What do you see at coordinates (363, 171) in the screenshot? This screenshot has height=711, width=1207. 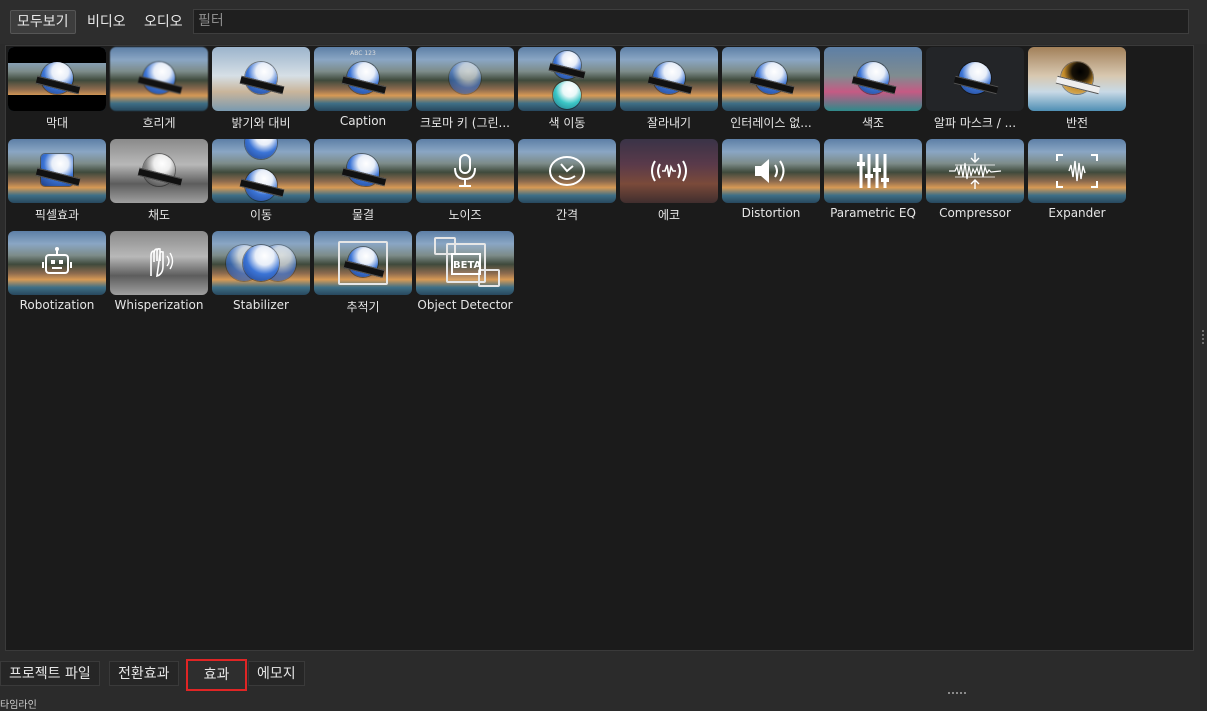 I see `wave-logo-icon` at bounding box center [363, 171].